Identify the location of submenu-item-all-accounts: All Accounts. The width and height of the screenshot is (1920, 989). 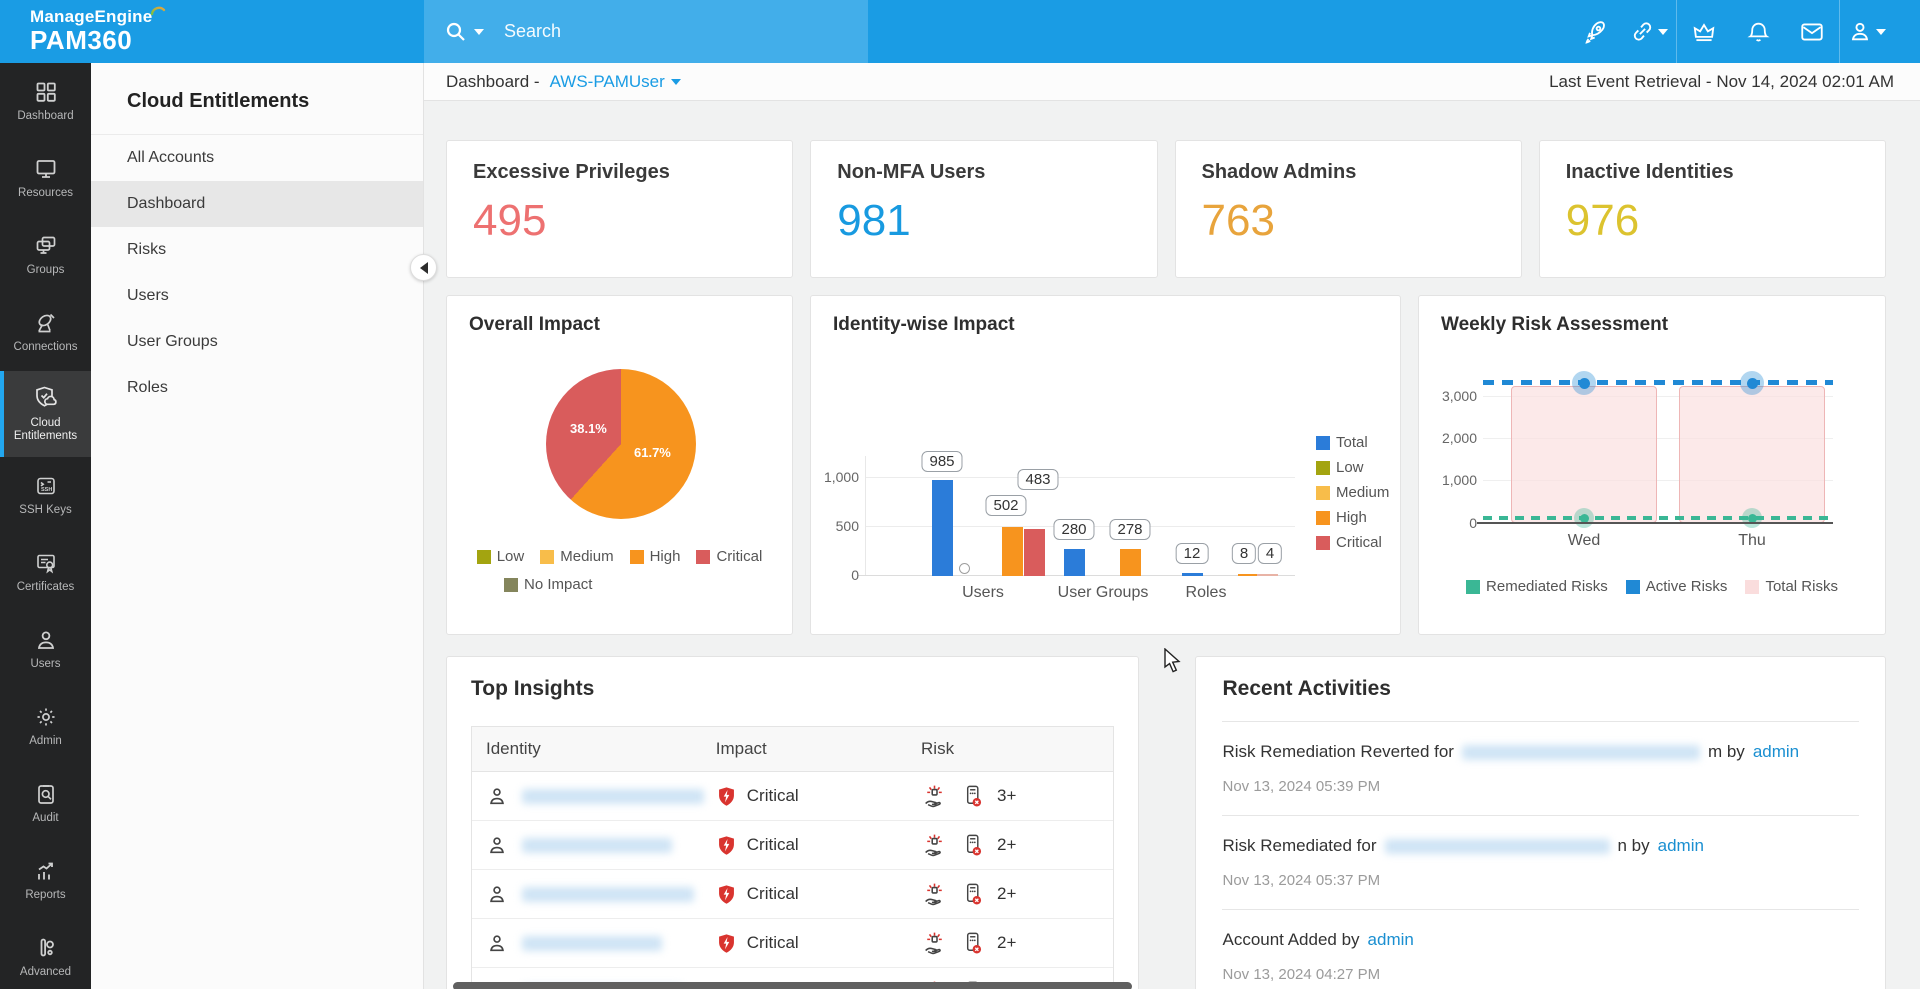
(257, 158).